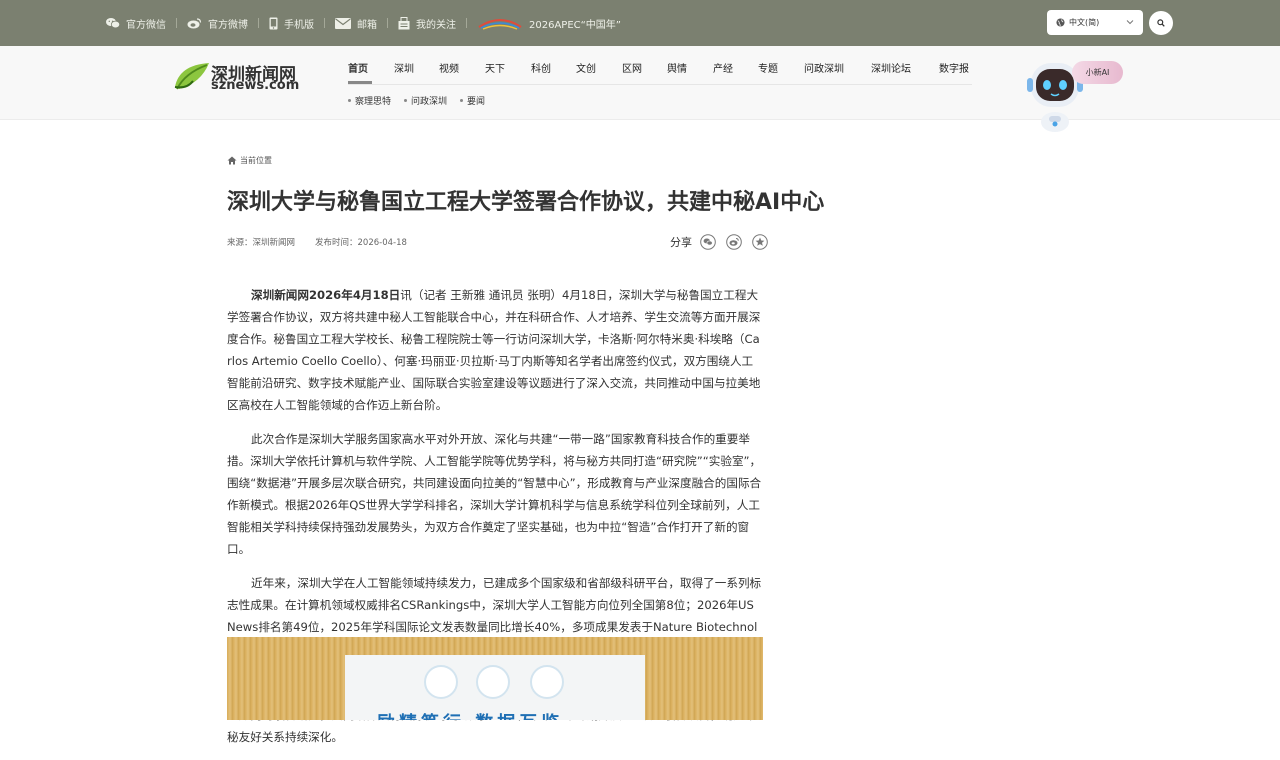 The width and height of the screenshot is (1280, 760). I want to click on wechat-icon, so click(113, 23).